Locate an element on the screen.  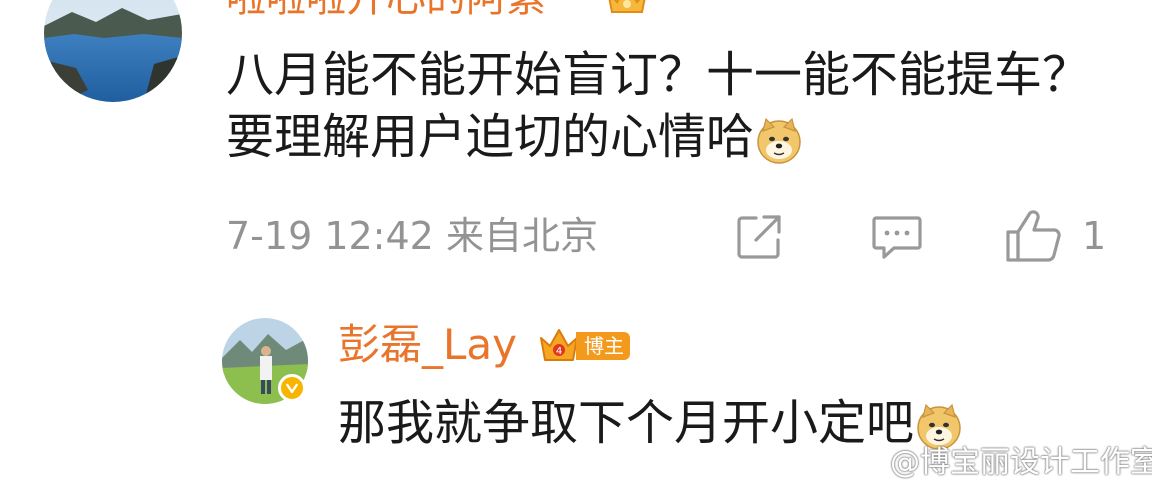
location: 来自北京 is located at coordinates (521, 236).